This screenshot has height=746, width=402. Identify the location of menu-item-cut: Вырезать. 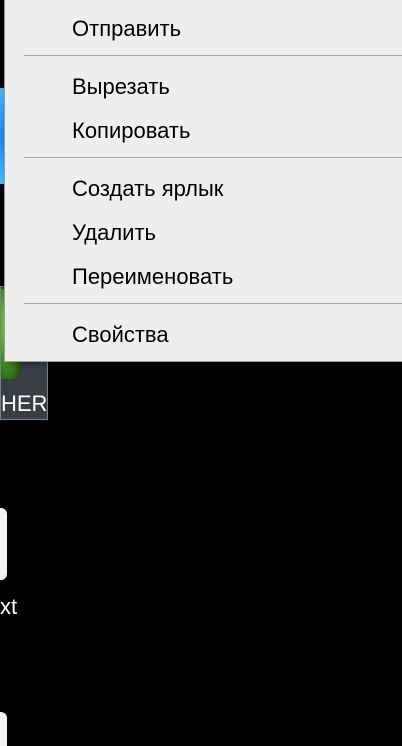
(203, 87).